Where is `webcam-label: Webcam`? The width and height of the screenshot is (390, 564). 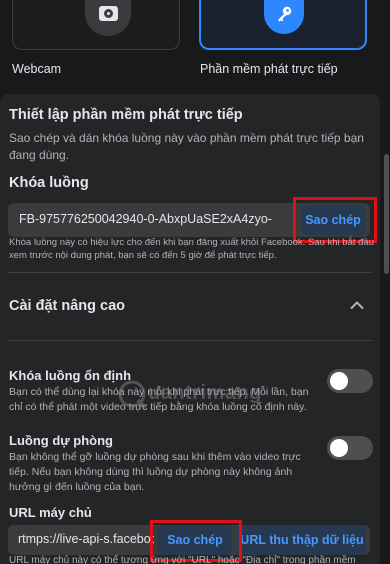
webcam-label: Webcam is located at coordinates (37, 69).